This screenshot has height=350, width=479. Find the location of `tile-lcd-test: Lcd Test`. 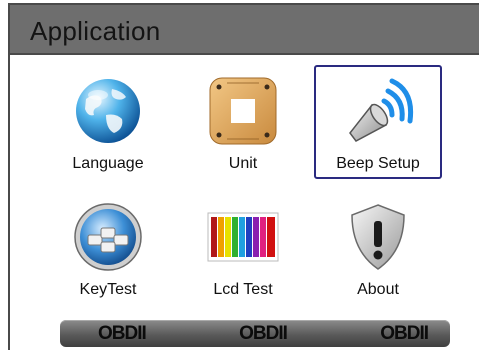

tile-lcd-test: Lcd Test is located at coordinates (243, 248).